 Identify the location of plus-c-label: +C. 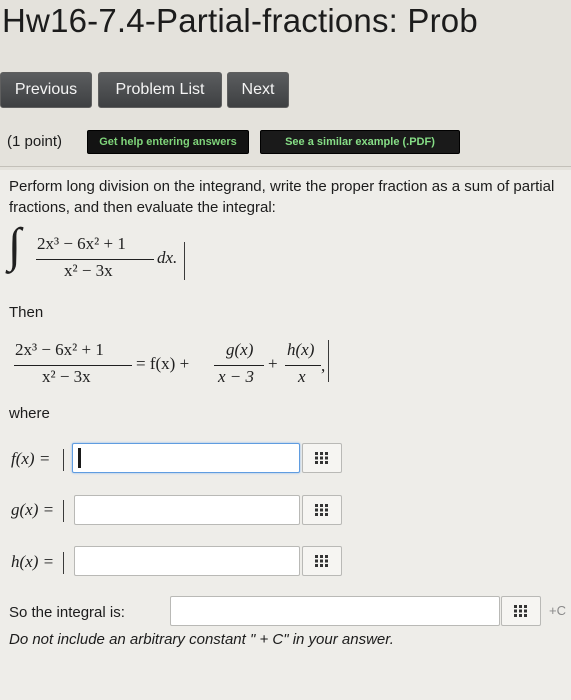
(557, 610).